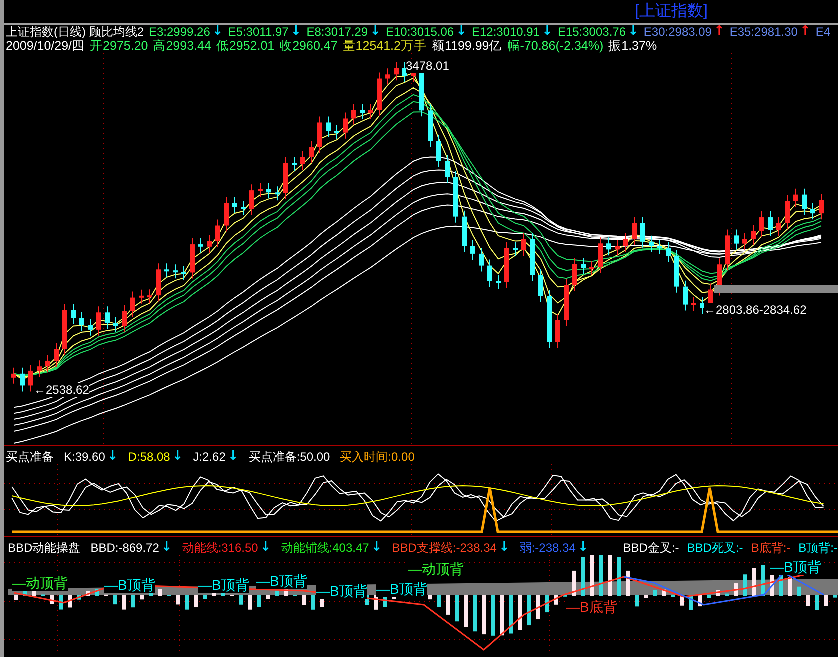  What do you see at coordinates (209, 457) in the screenshot?
I see `indicator-value: J:2.62` at bounding box center [209, 457].